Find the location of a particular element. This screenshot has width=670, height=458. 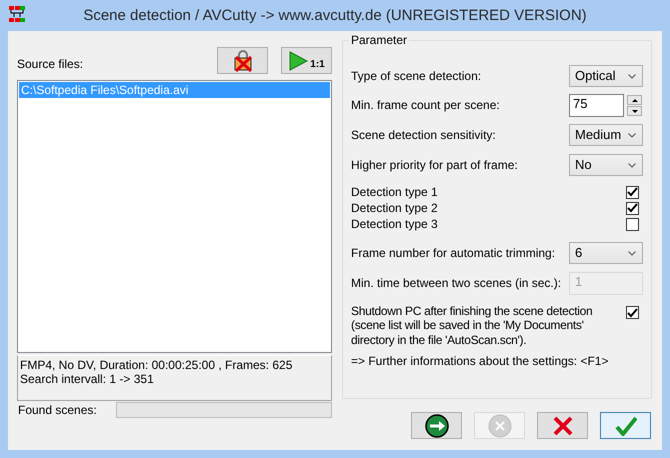

start-button is located at coordinates (436, 425).